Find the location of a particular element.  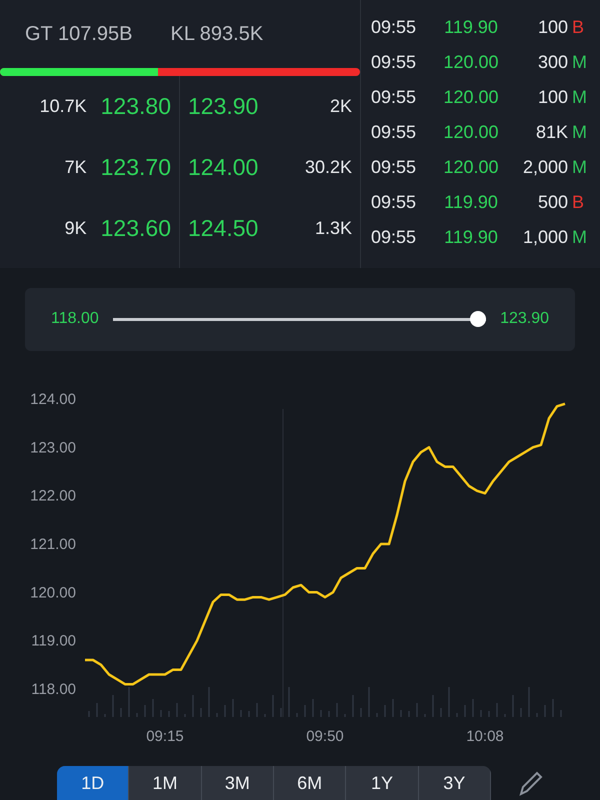

ask-volume: 30.2K is located at coordinates (328, 167).